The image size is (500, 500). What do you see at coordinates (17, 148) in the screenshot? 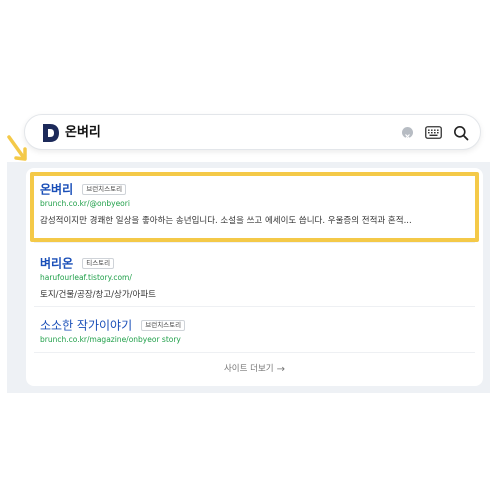
I see `pointer-arrow-icon` at bounding box center [17, 148].